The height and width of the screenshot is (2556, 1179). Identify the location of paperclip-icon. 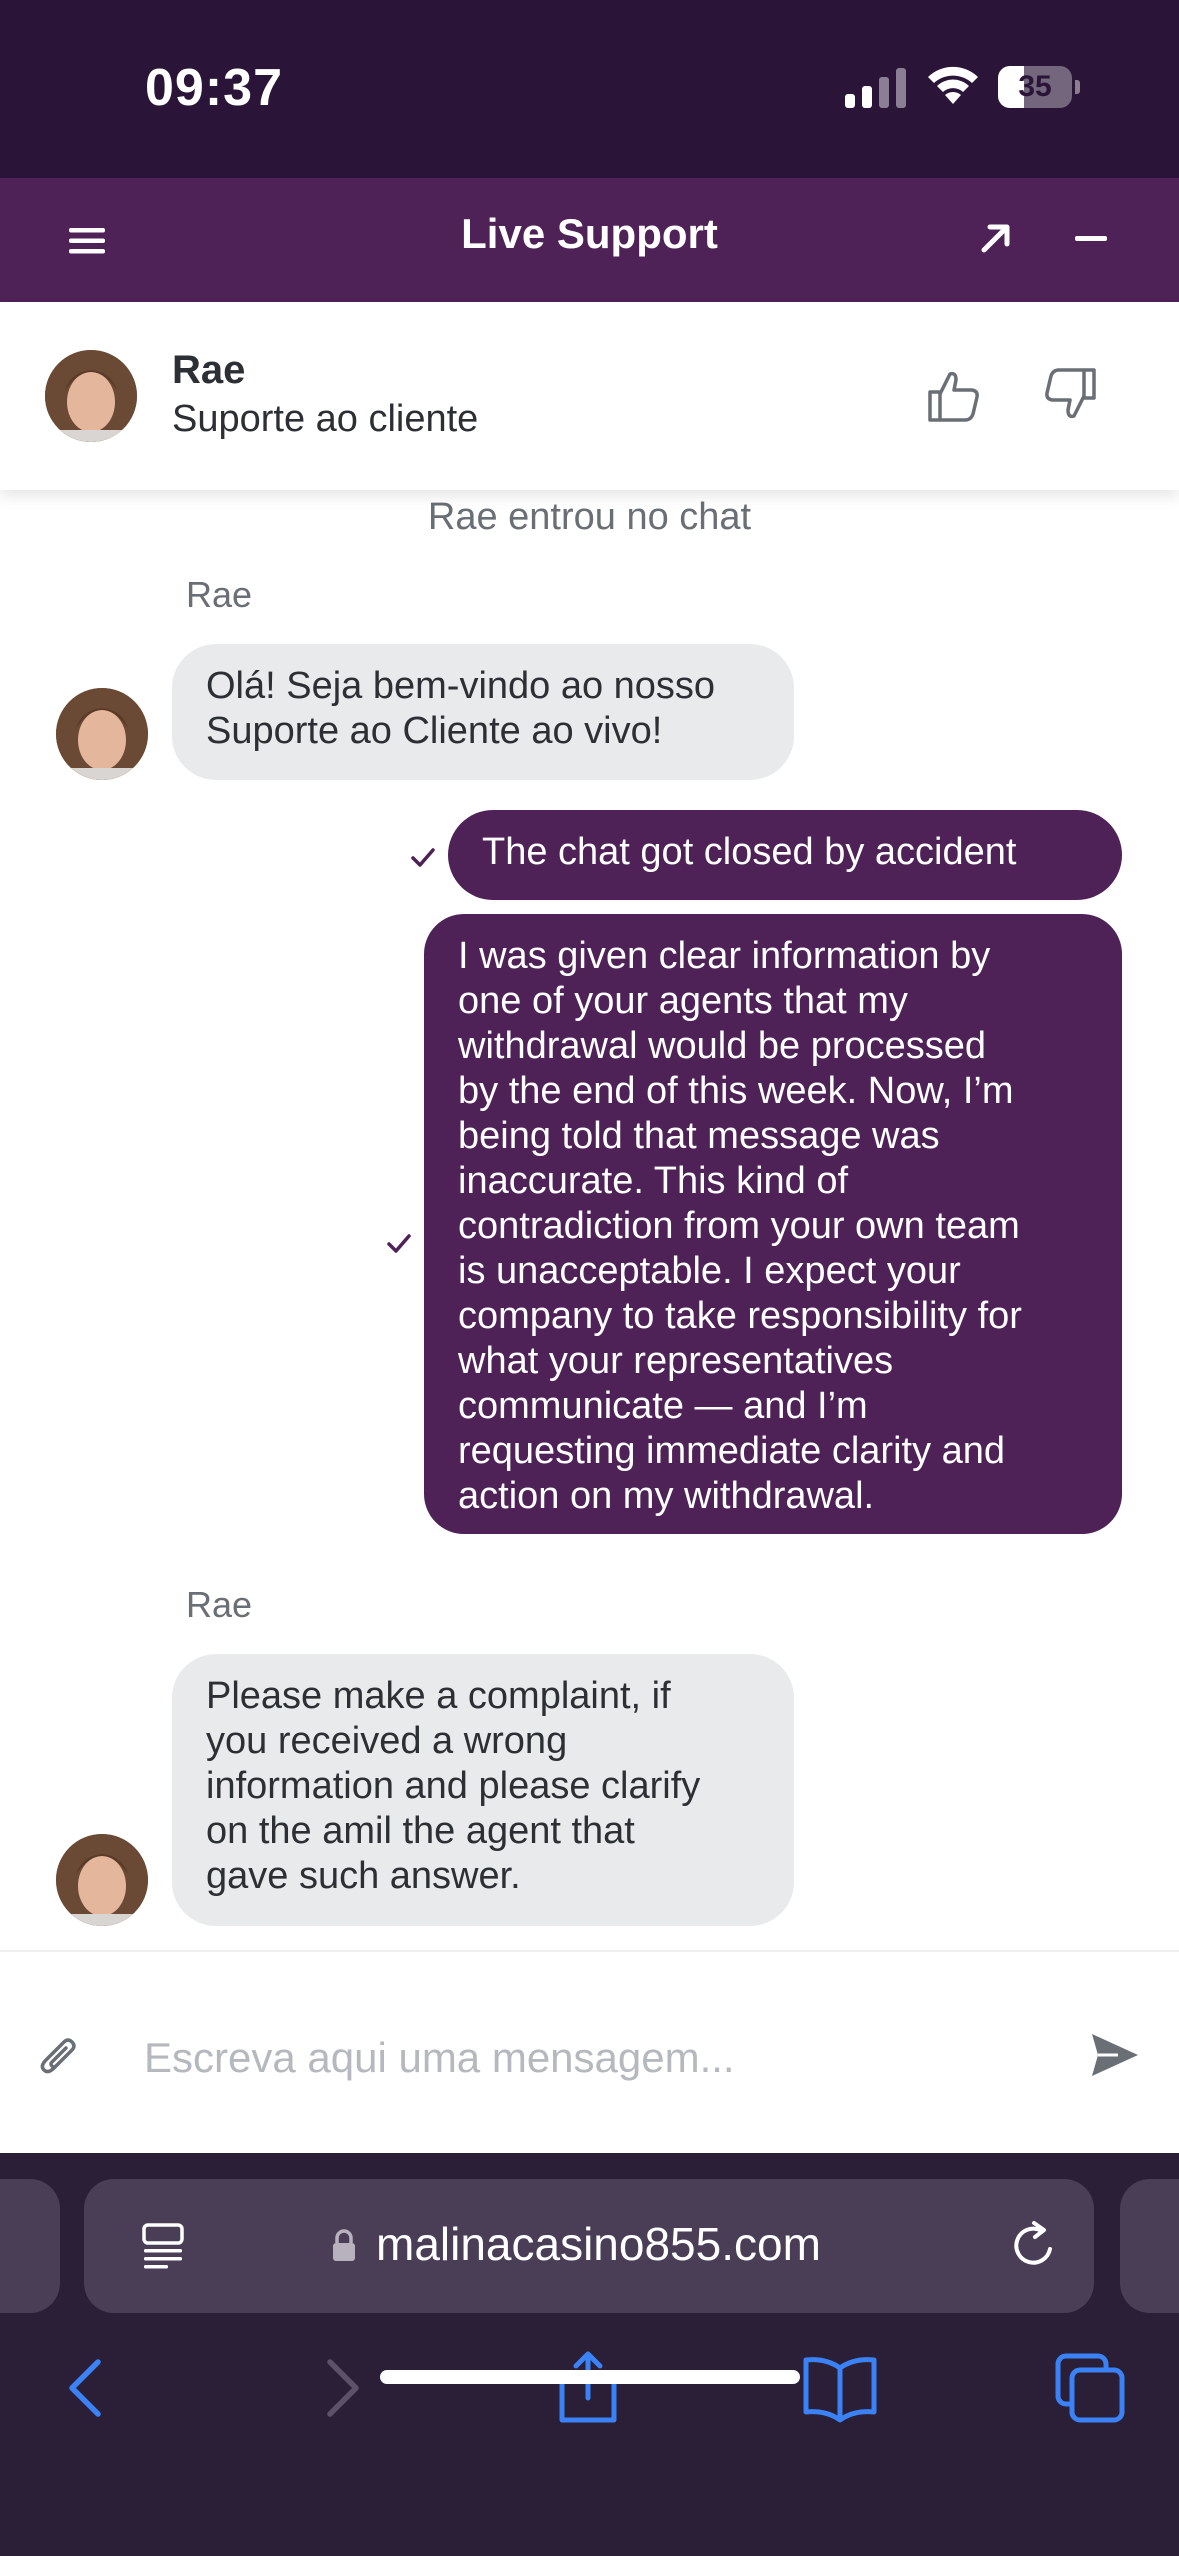
(58, 2057).